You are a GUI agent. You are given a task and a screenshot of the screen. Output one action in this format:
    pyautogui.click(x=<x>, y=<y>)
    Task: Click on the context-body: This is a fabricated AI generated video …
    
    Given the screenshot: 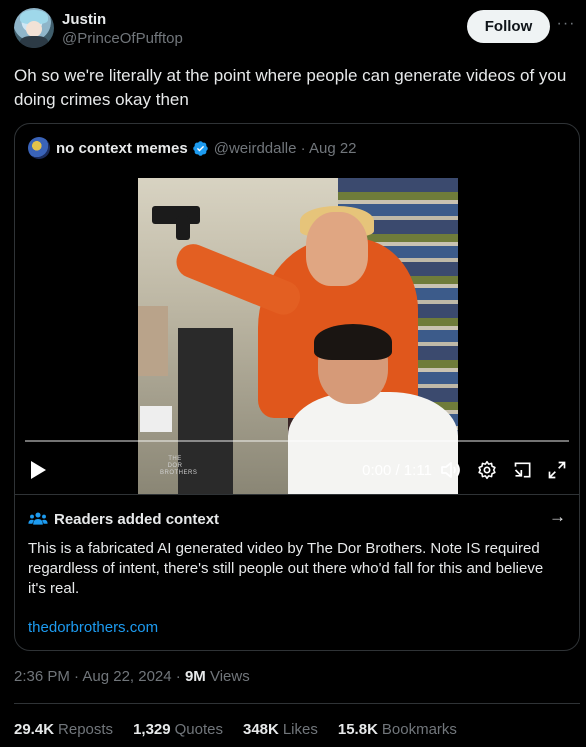 What is the action you would take?
    pyautogui.click(x=286, y=568)
    